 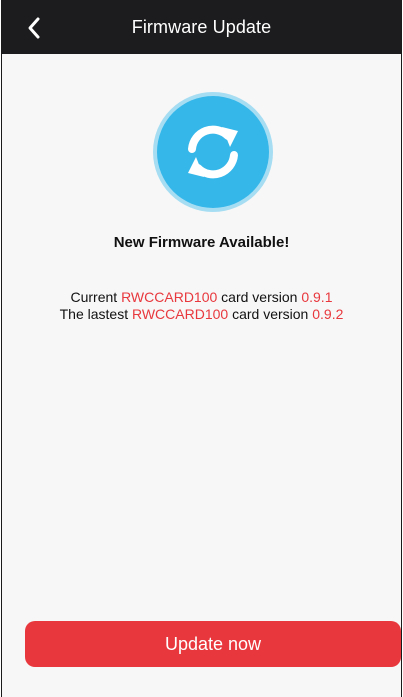 I want to click on update-now-button: Update now, so click(x=213, y=644).